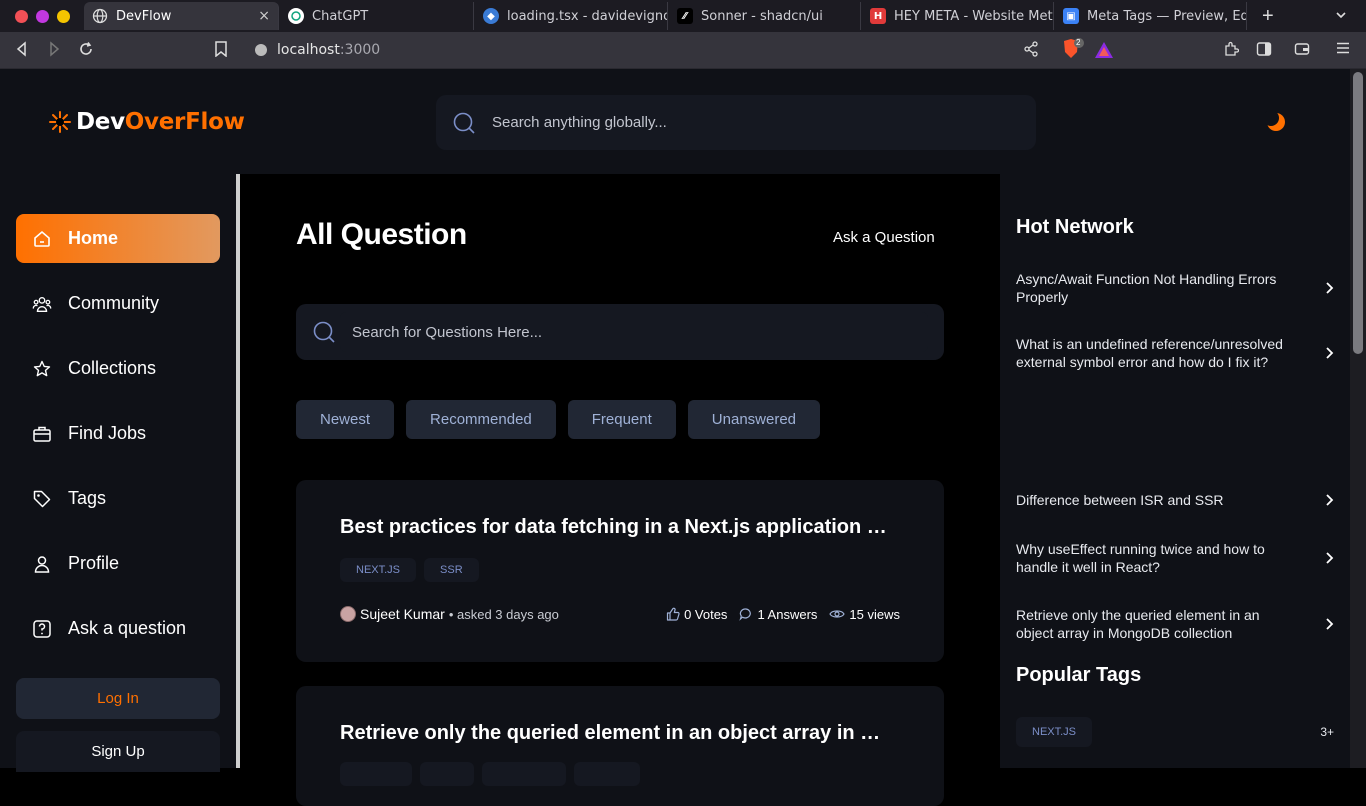 The width and height of the screenshot is (1366, 806). I want to click on sidebar-item-tags: Tags, so click(118, 498).